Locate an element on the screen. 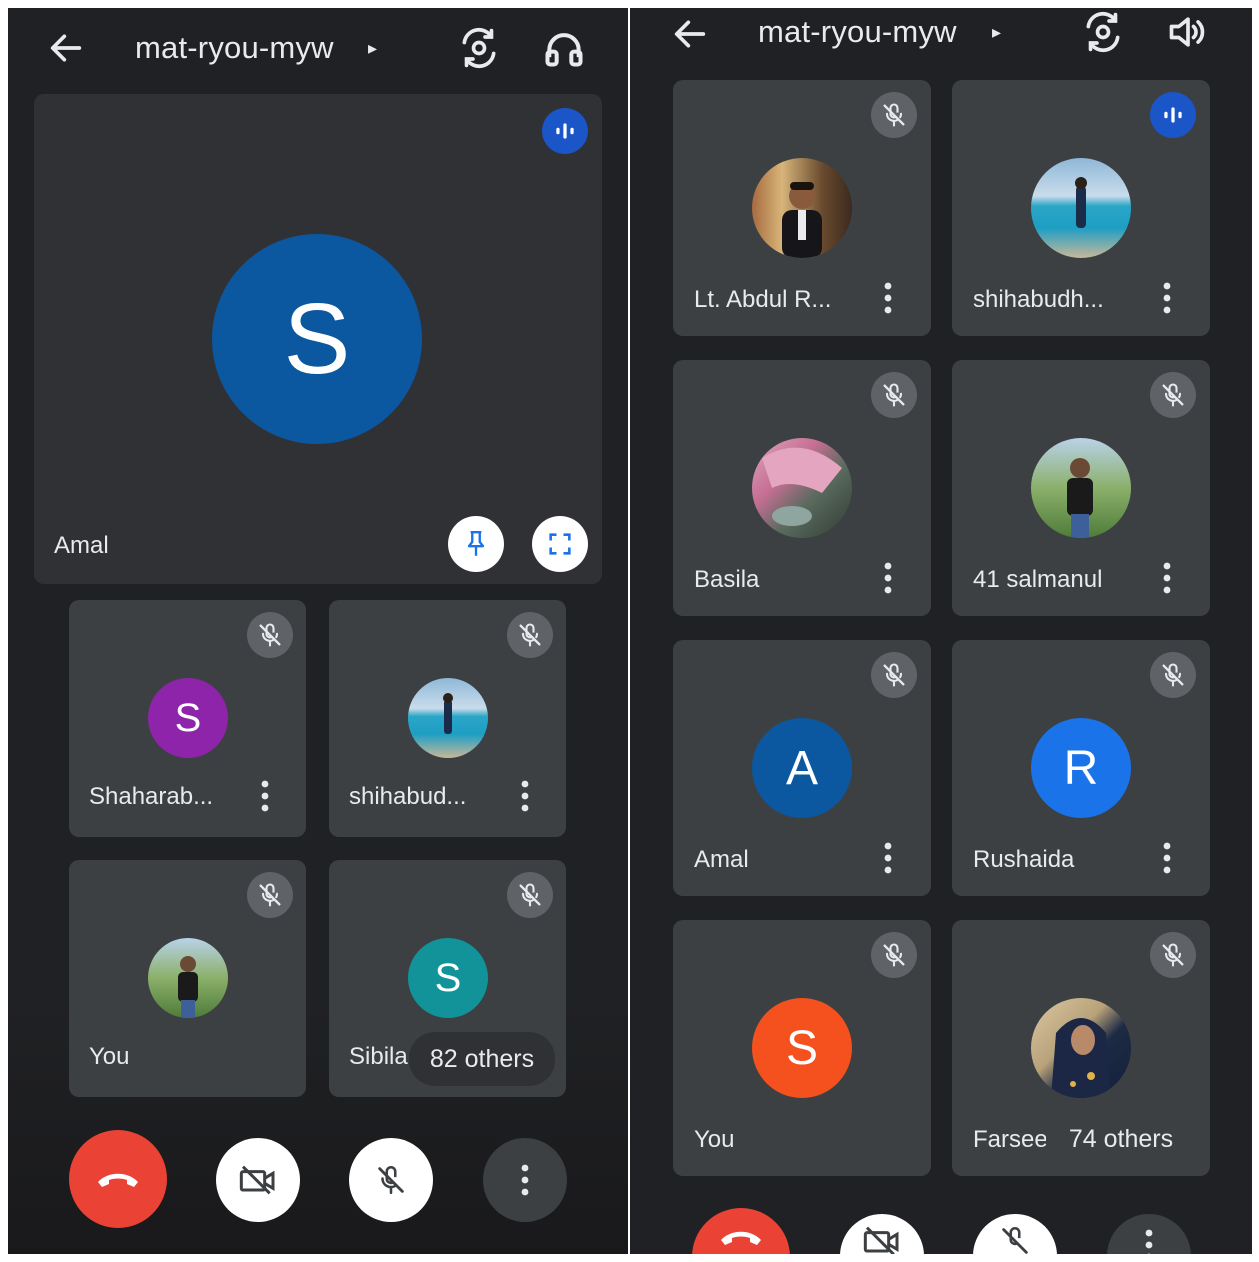 This screenshot has width=1259, height=1262. participant-tile: A Amal is located at coordinates (802, 768).